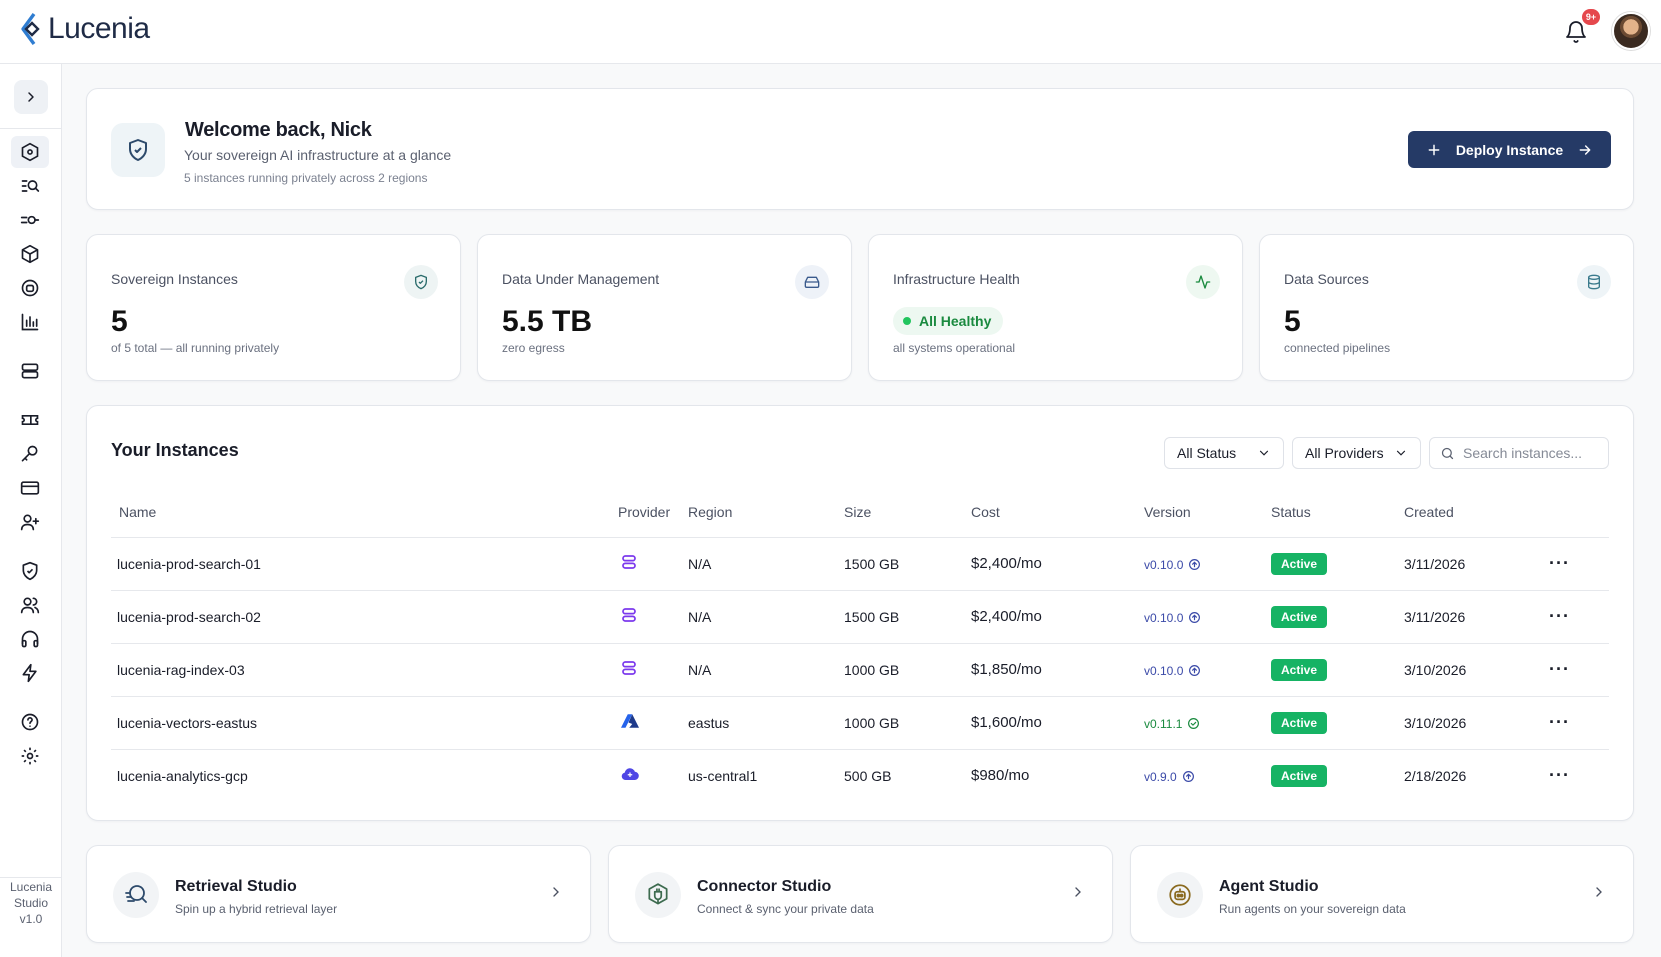 This screenshot has height=957, width=1661. I want to click on sidebar-item-integrations, so click(30, 673).